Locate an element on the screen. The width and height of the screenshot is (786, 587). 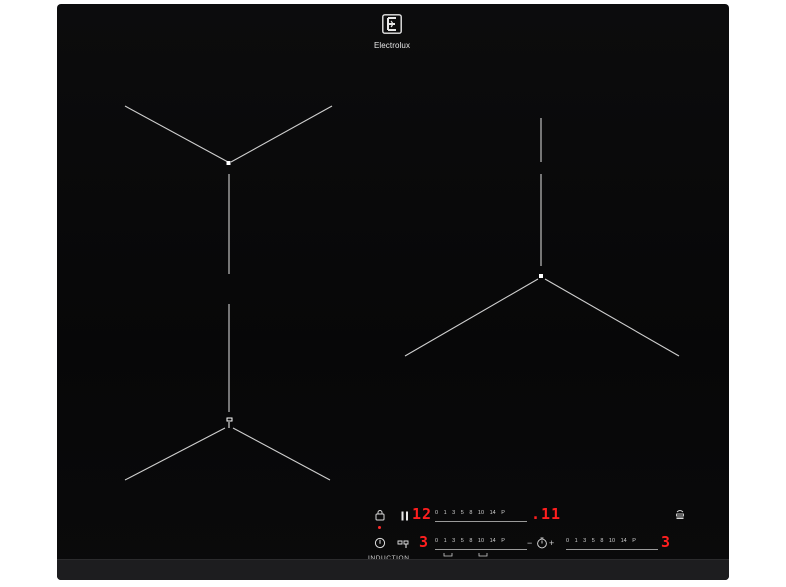
timer-plus-button: + is located at coordinates (551, 543).